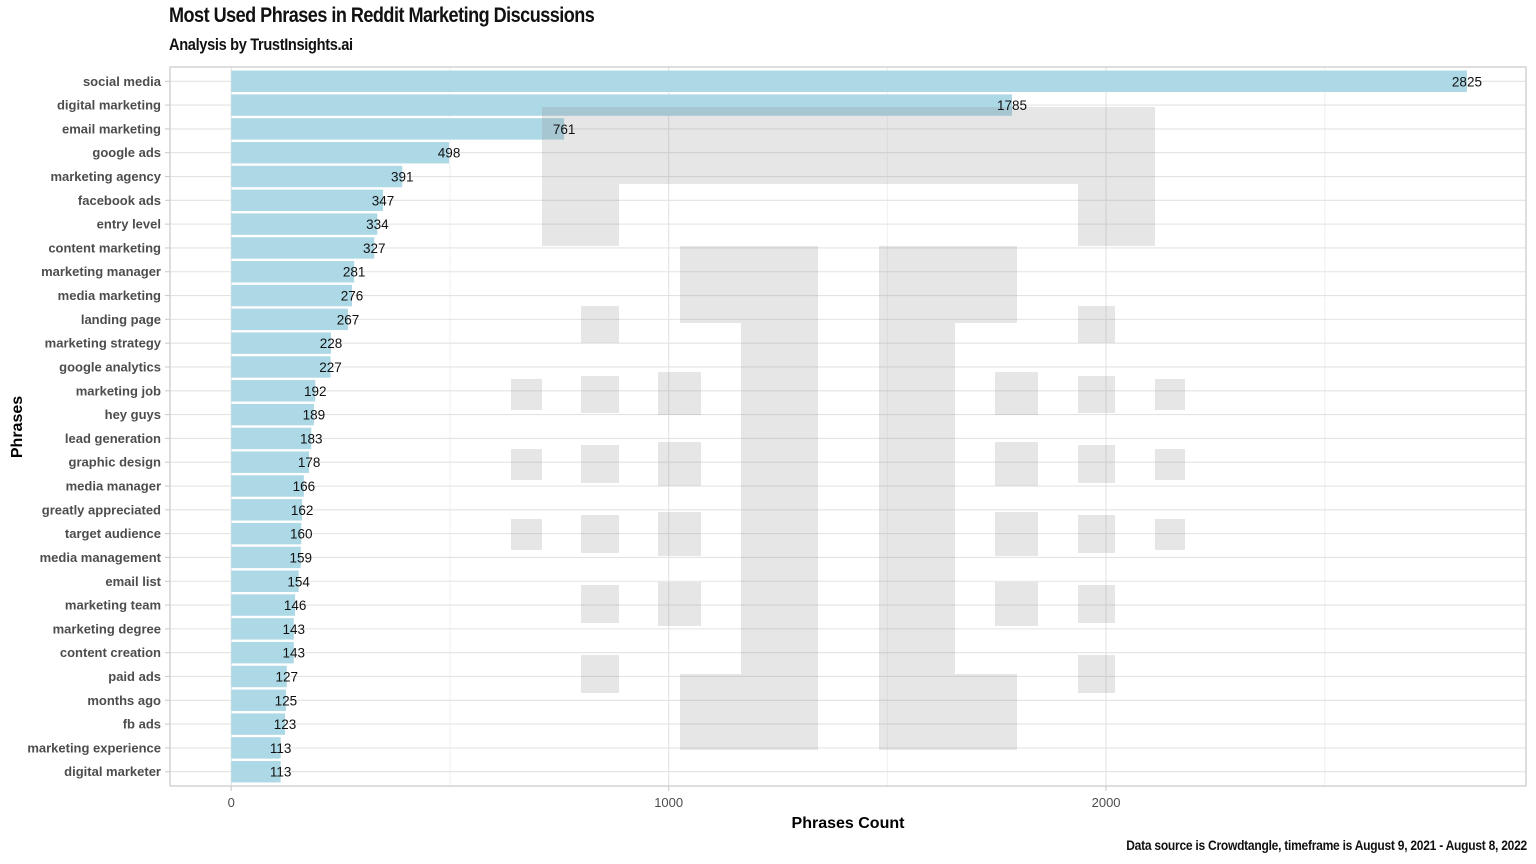 The image size is (1536, 864). I want to click on y-tick-label: media marketing, so click(109, 295).